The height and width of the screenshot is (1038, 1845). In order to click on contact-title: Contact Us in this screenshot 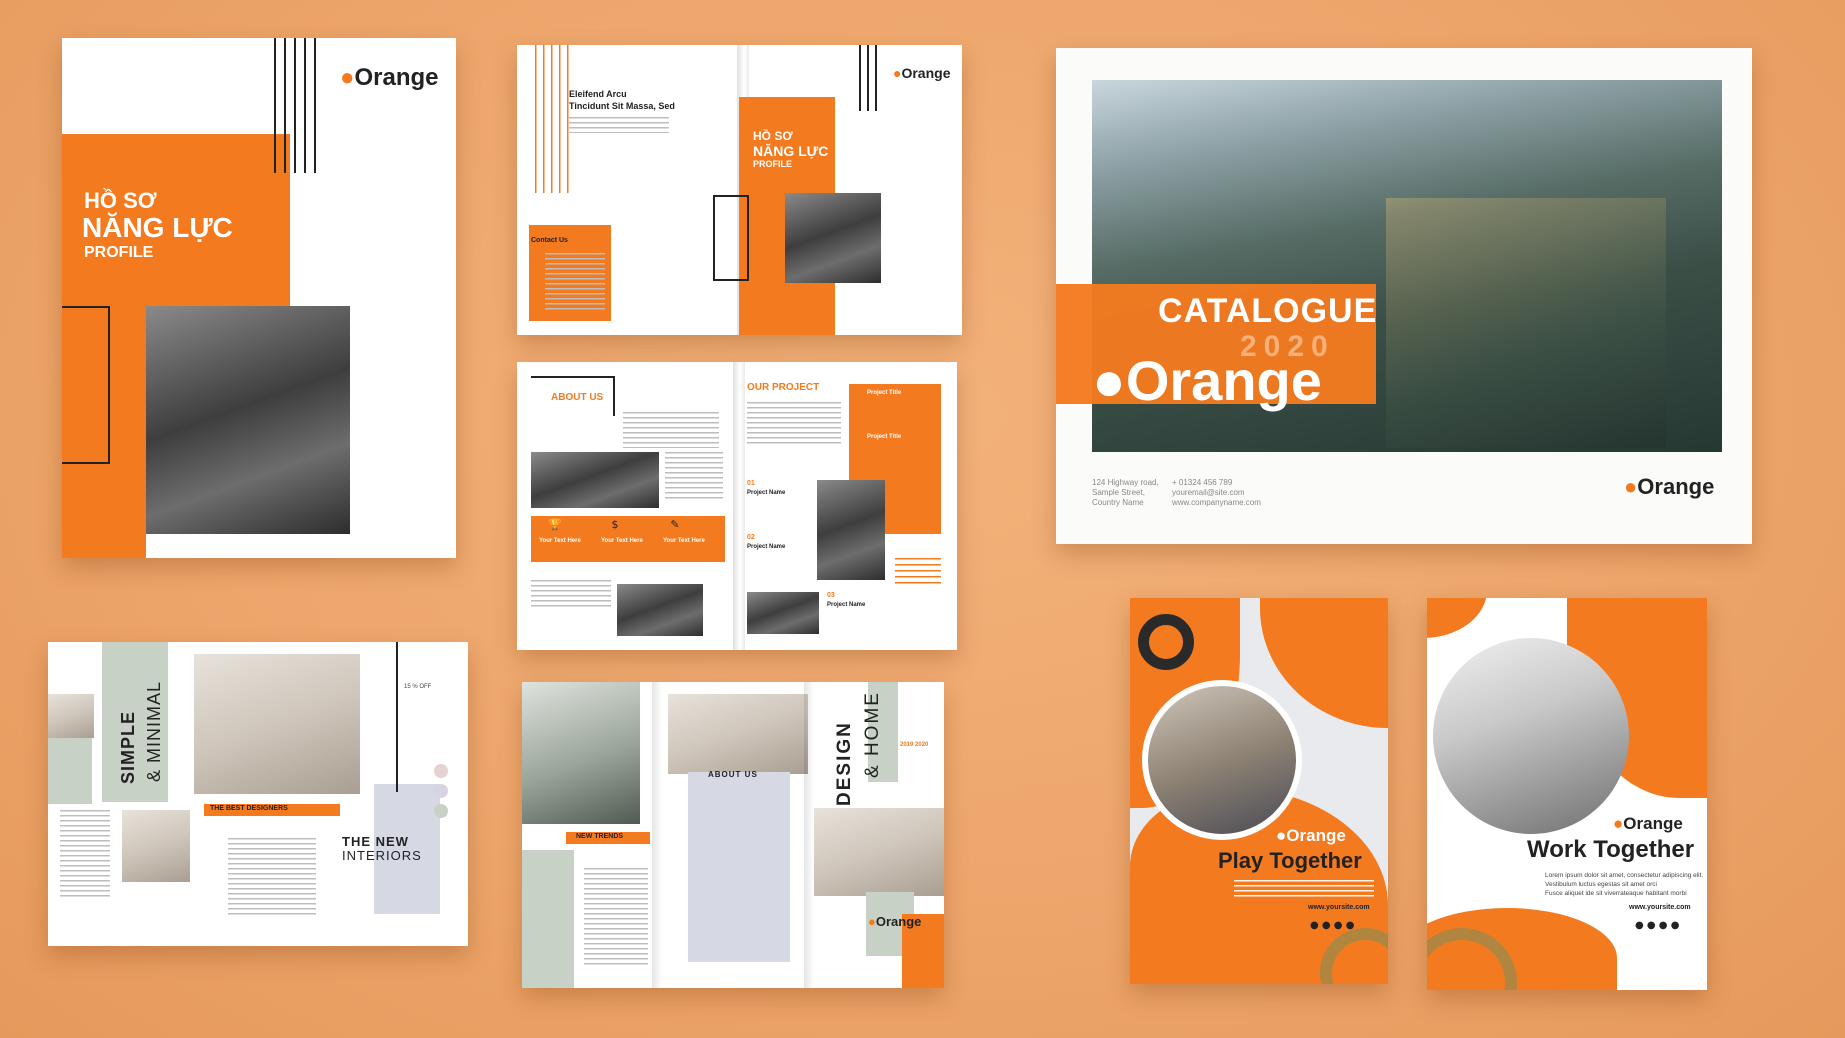, I will do `click(549, 240)`.